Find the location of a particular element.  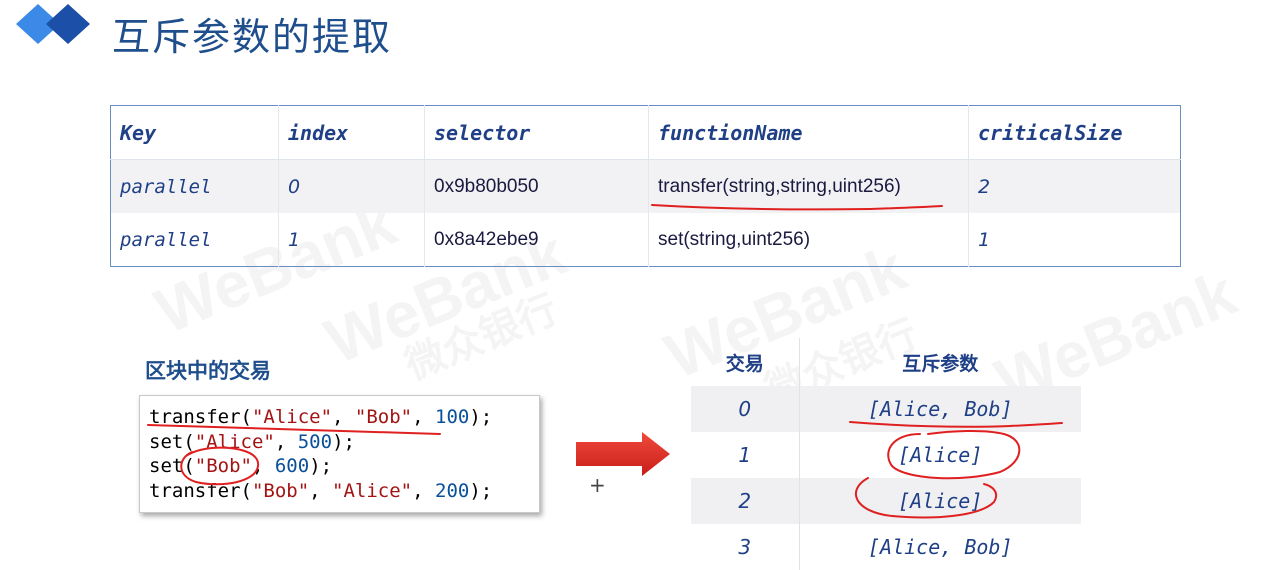

table-row: 0 [Alice, Bob] is located at coordinates (886, 409).